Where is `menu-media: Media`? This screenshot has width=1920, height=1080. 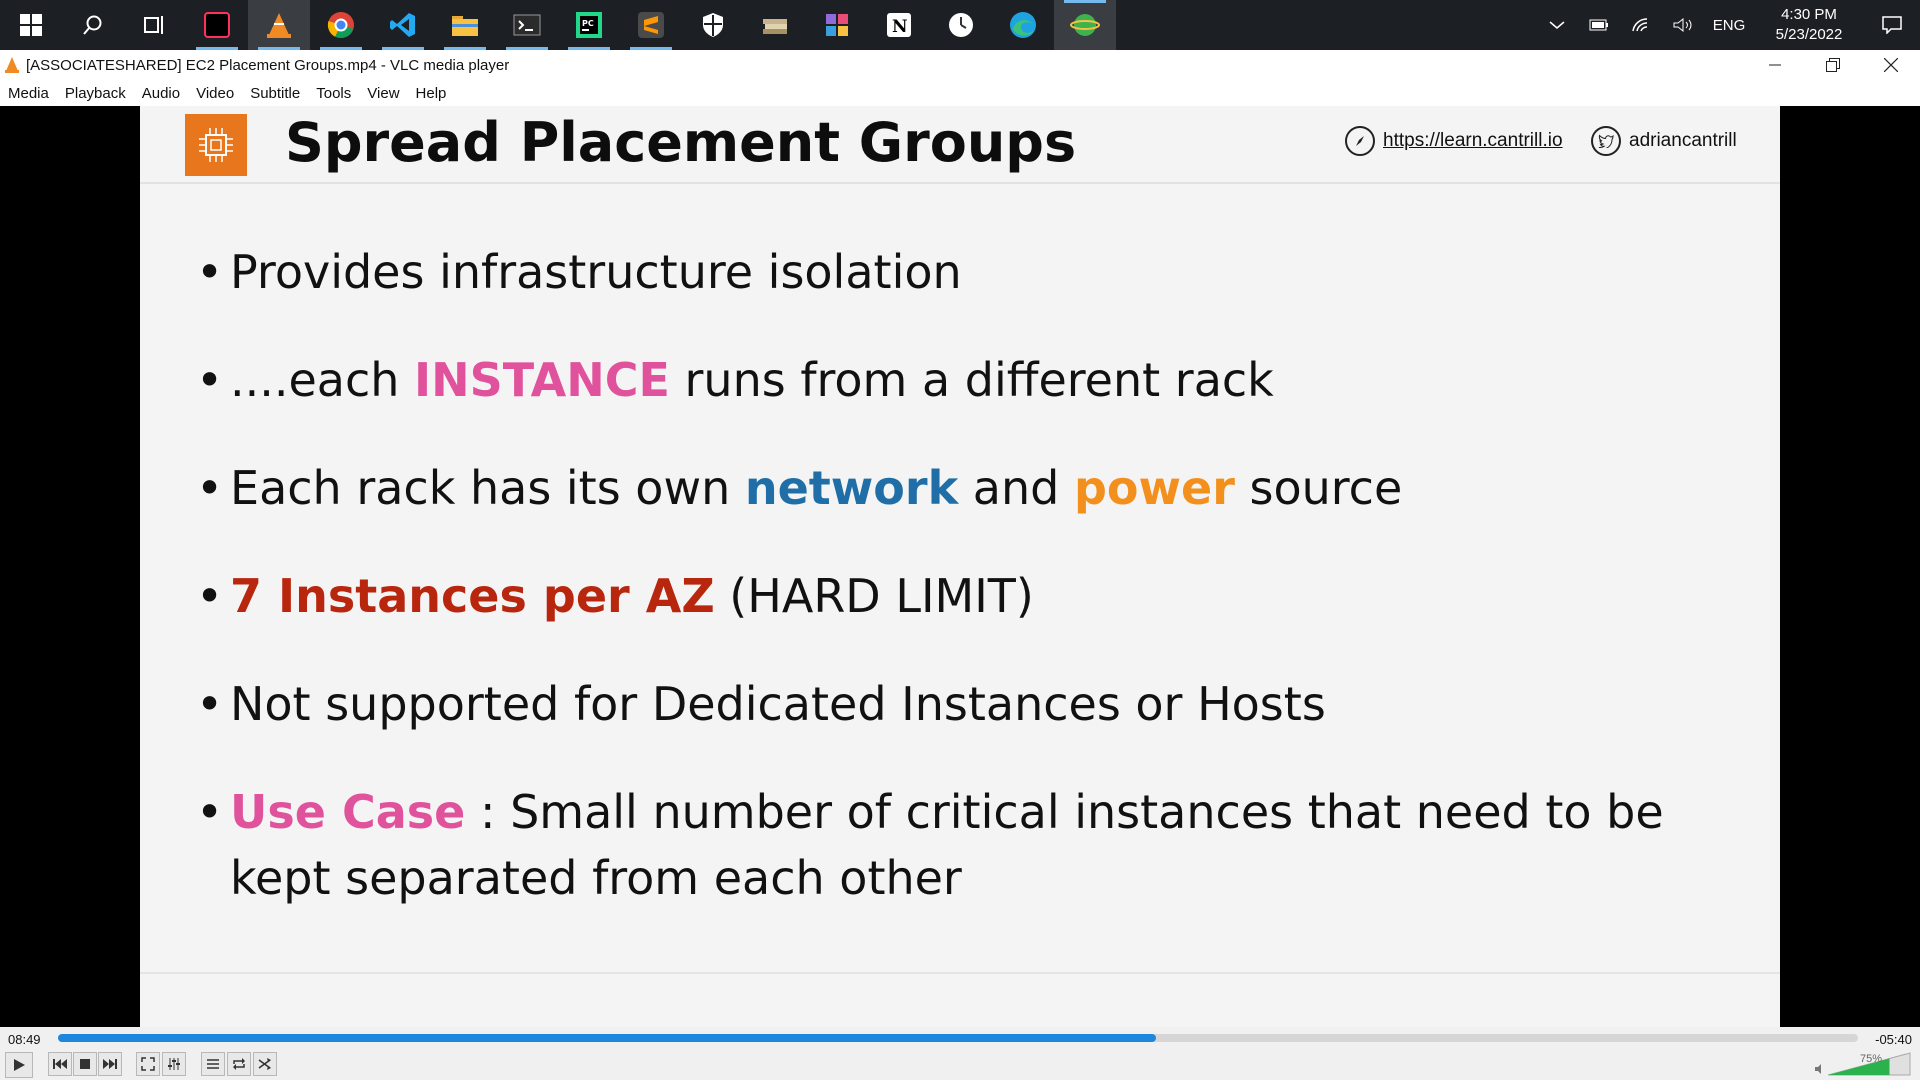
menu-media: Media is located at coordinates (28, 93).